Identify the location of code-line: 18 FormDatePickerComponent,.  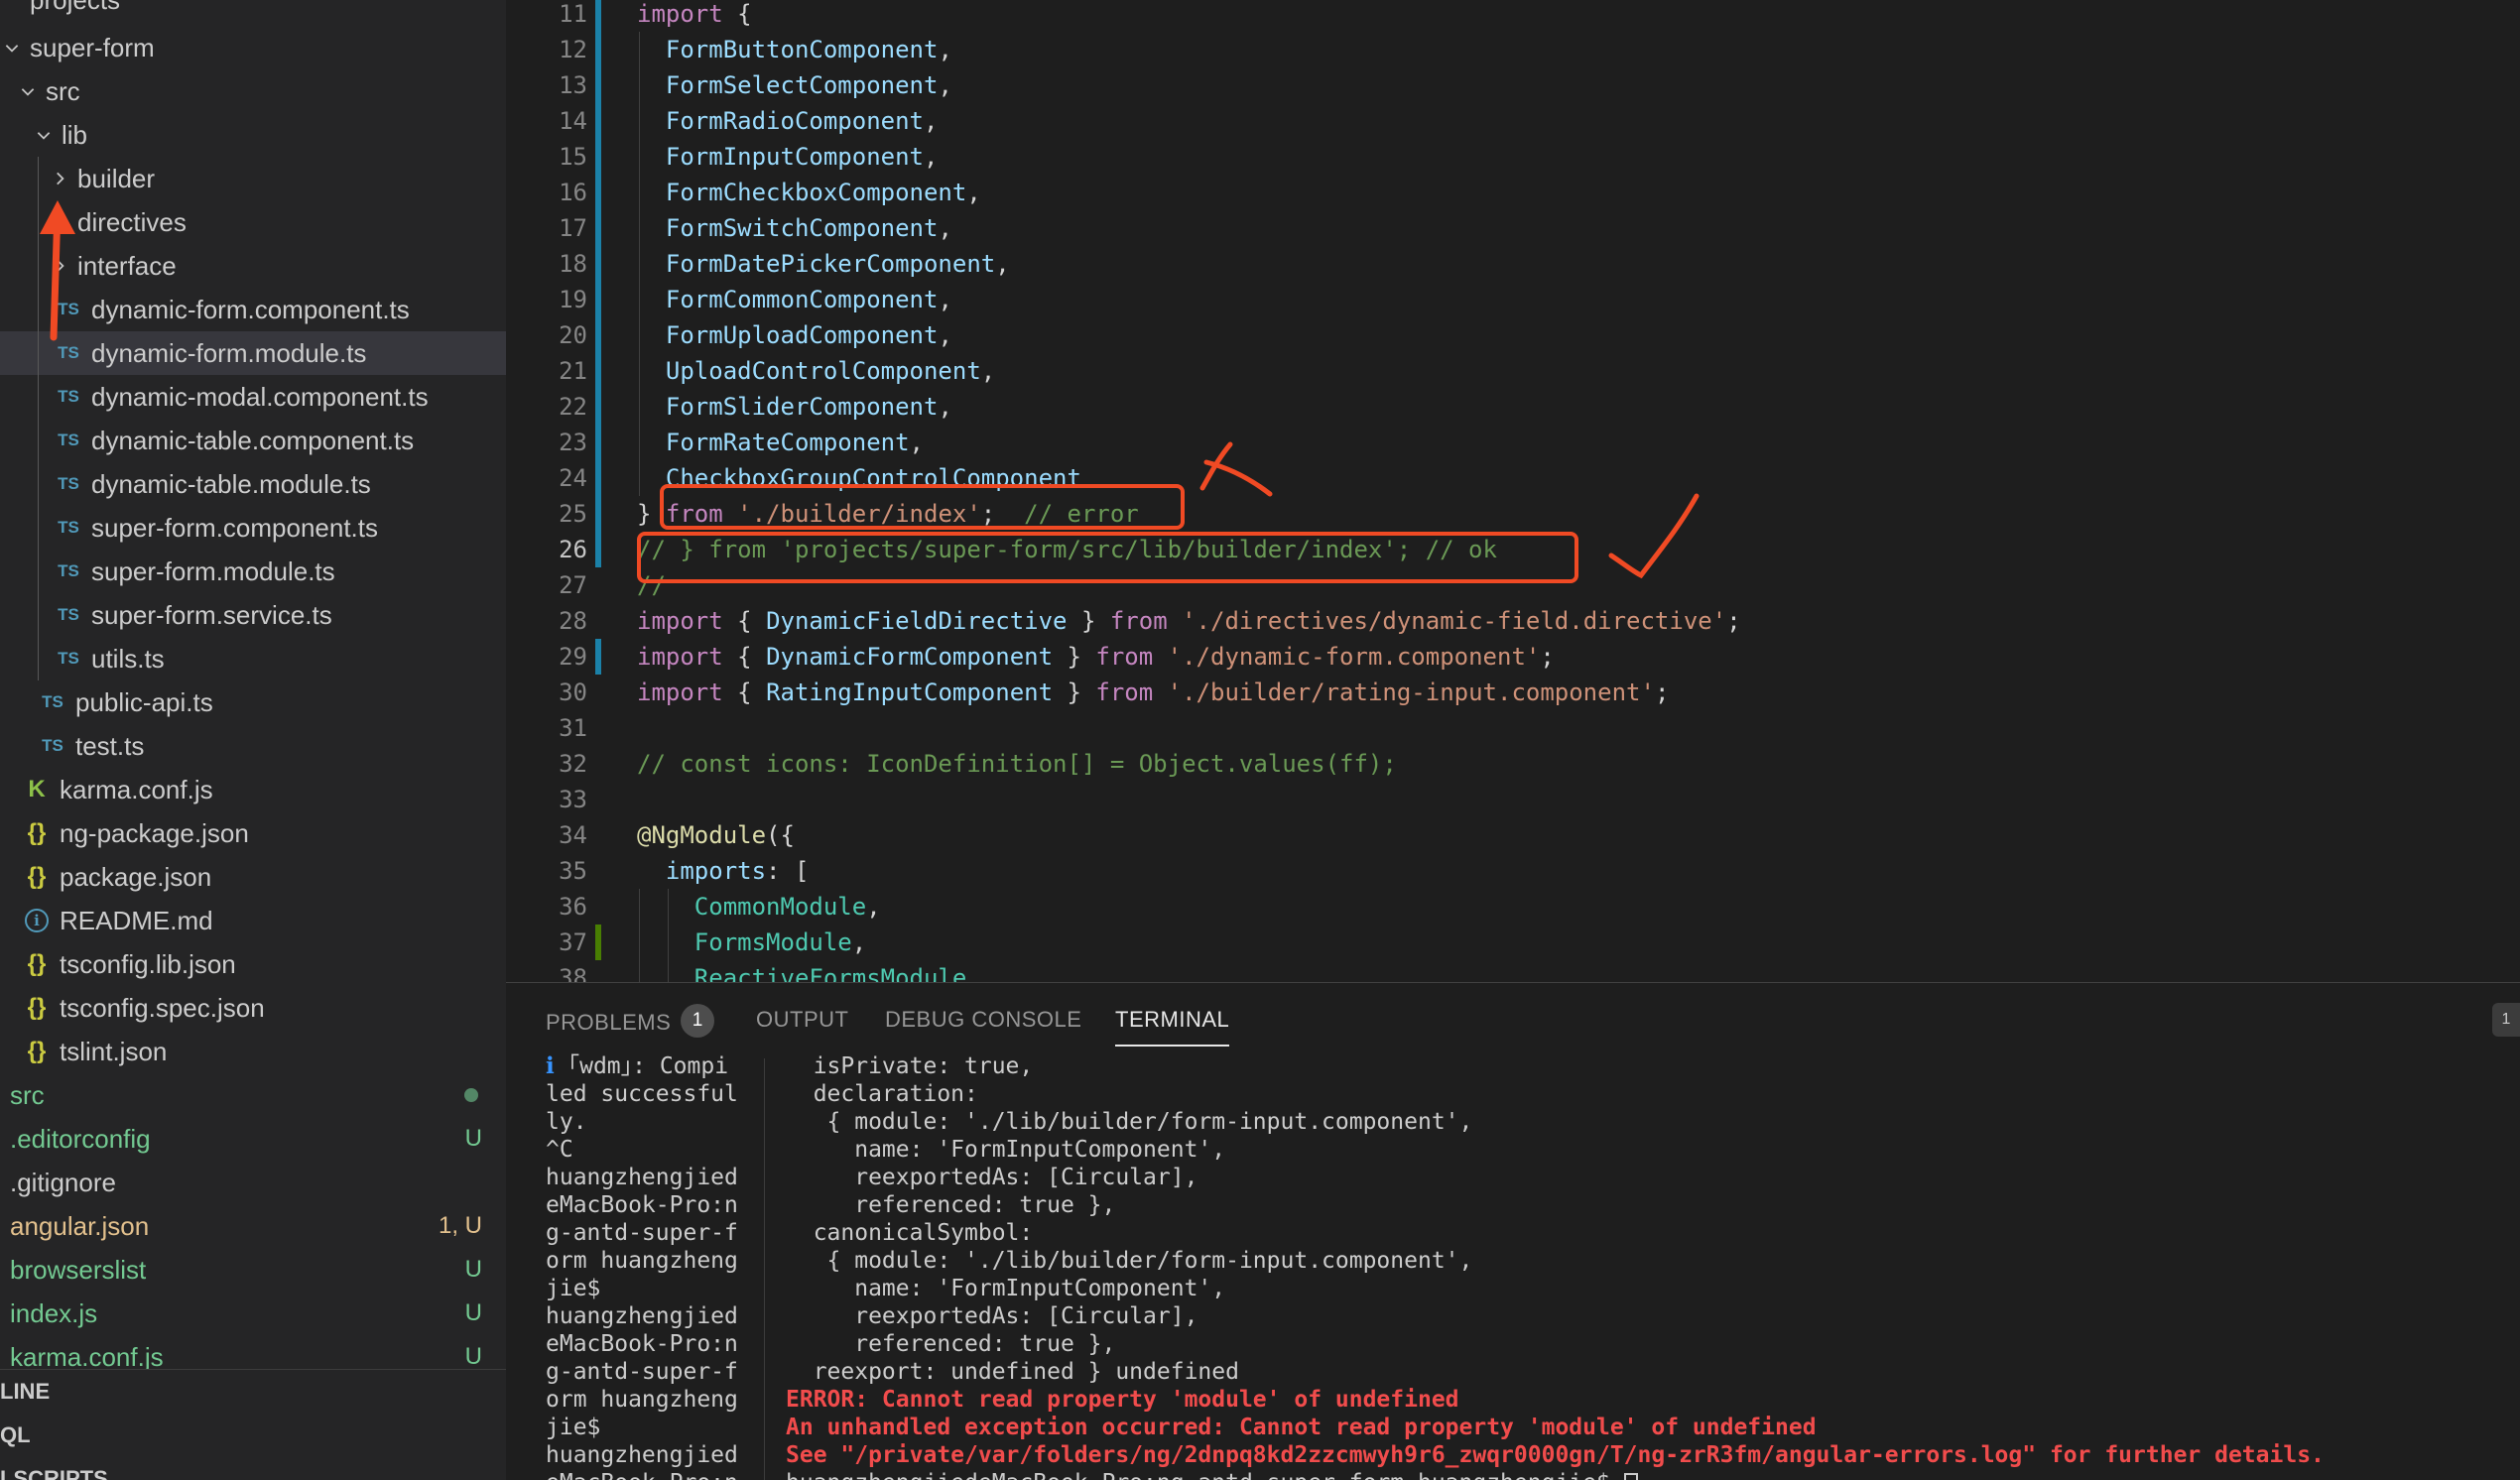
(1513, 264).